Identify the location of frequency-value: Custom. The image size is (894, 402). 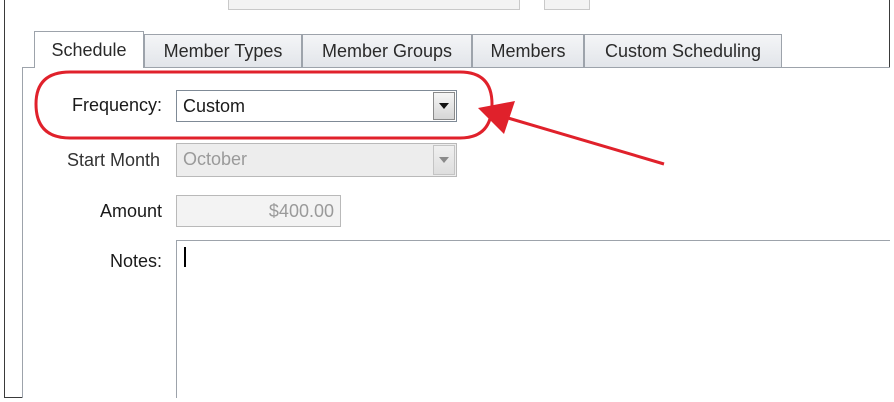
(214, 106).